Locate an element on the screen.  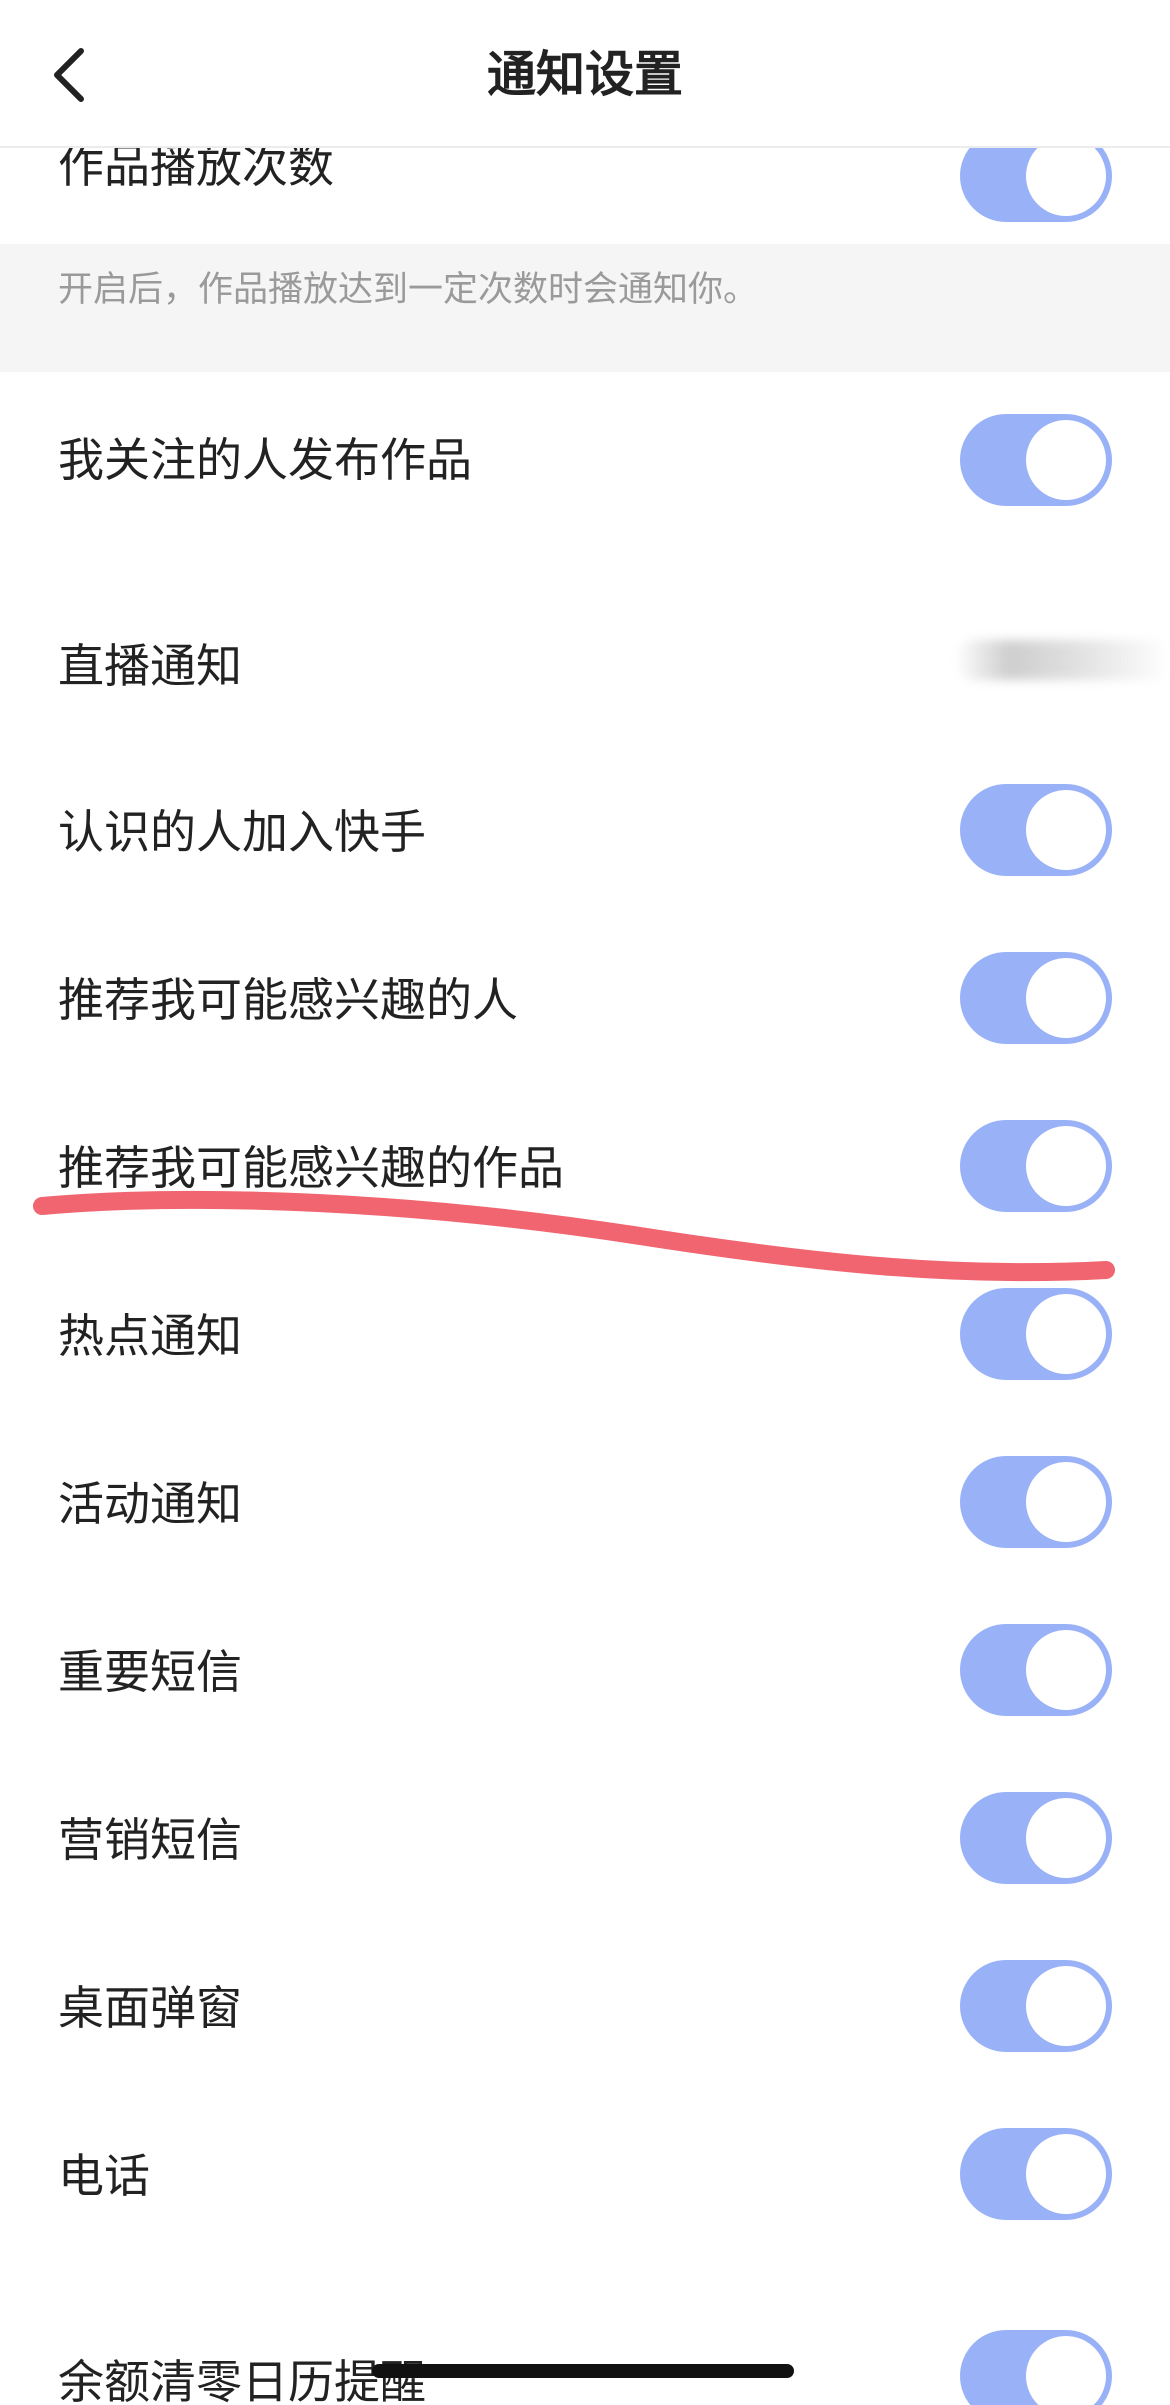
nav-header: 通知设置 is located at coordinates (585, 74).